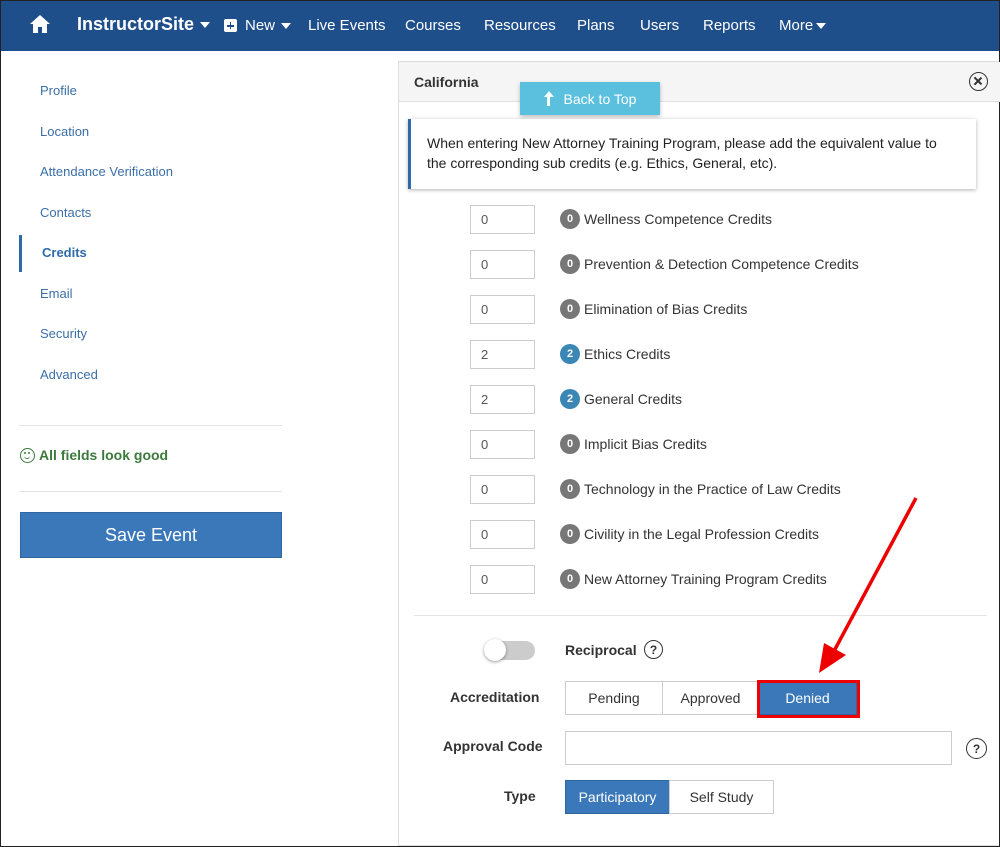 This screenshot has height=847, width=1000. Describe the element at coordinates (27, 455) in the screenshot. I see `smile-icon` at that location.